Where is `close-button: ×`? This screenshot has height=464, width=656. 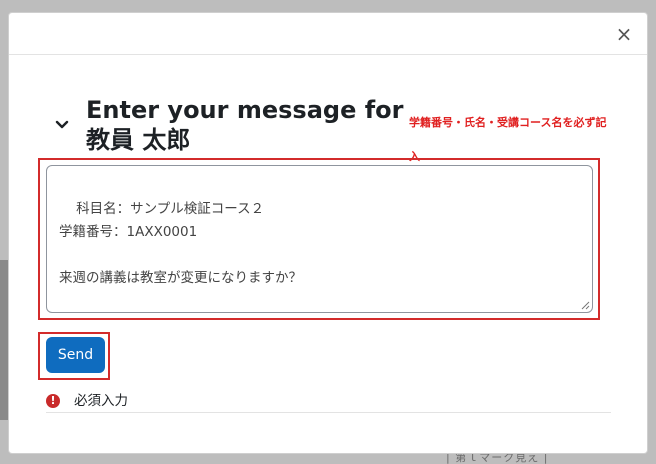
close-button: × is located at coordinates (624, 34).